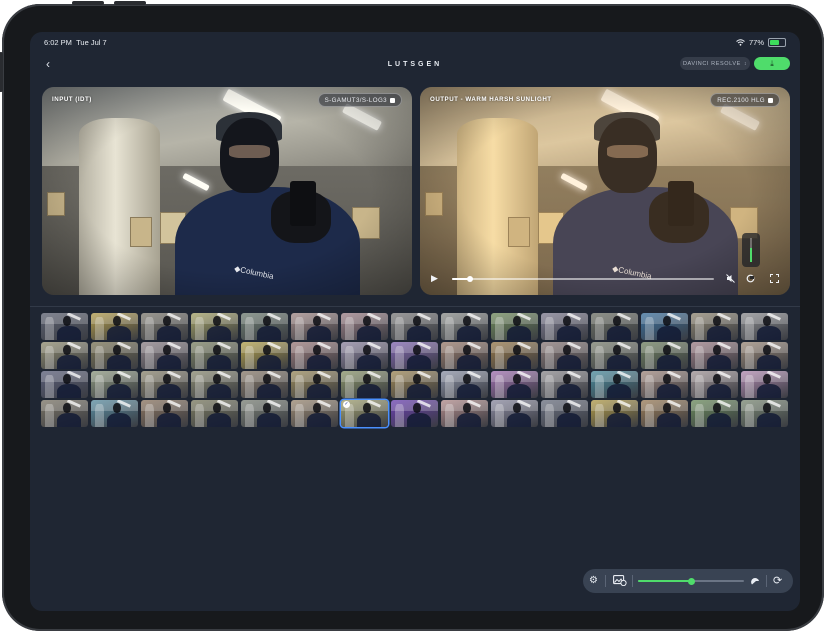 This screenshot has width=826, height=635. What do you see at coordinates (745, 63) in the screenshot?
I see `chevron-updown-icon: ↕` at bounding box center [745, 63].